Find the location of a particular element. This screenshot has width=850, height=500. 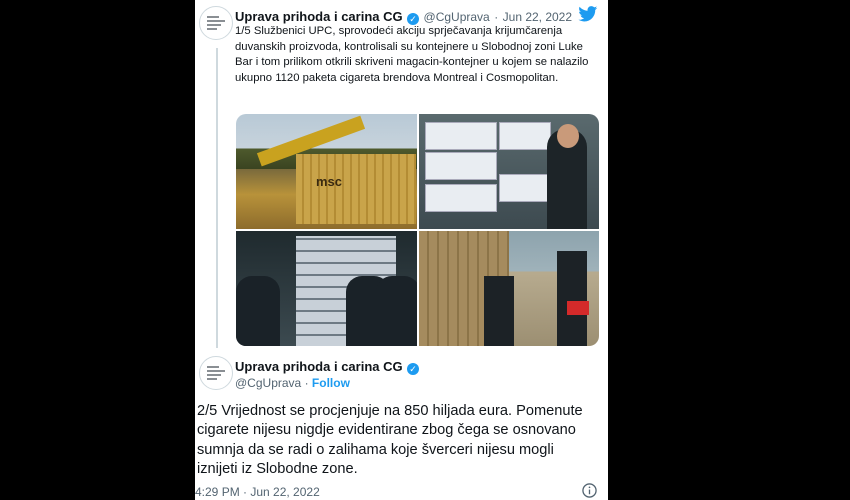

thread-line is located at coordinates (217, 198).